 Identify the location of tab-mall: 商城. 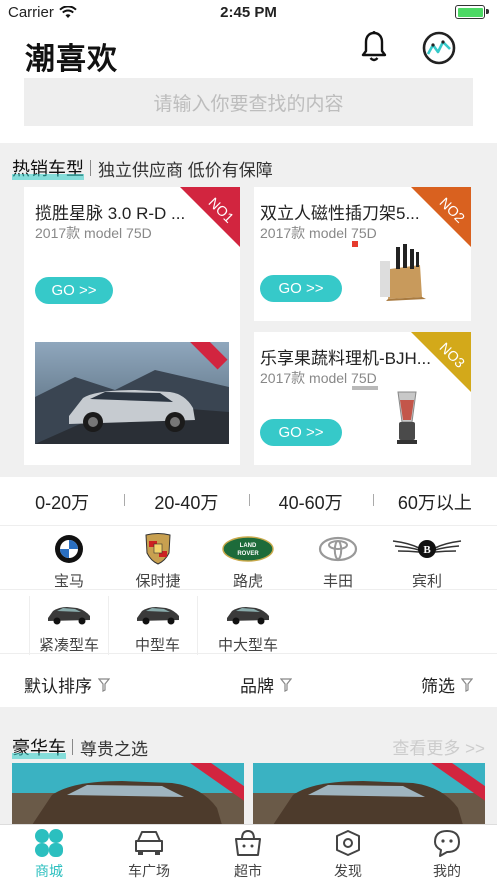
(49, 855).